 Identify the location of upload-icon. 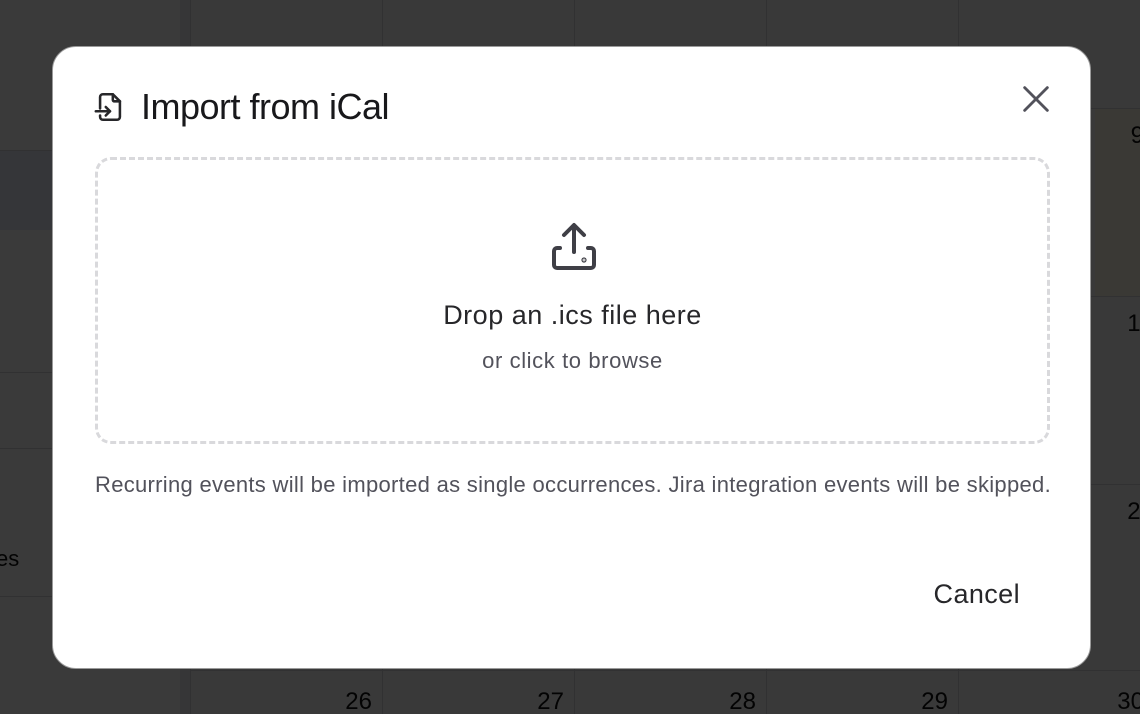
(574, 247).